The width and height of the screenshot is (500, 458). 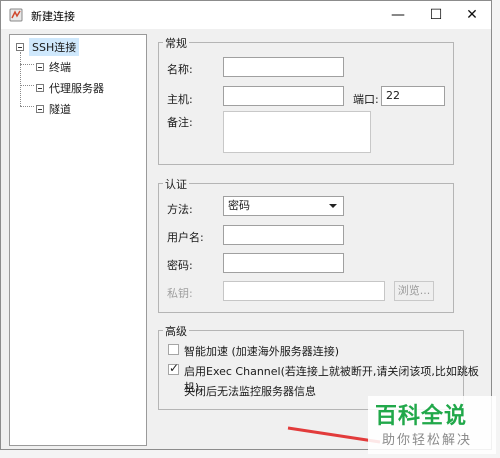 What do you see at coordinates (173, 368) in the screenshot?
I see `exec-channel-checkbox` at bounding box center [173, 368].